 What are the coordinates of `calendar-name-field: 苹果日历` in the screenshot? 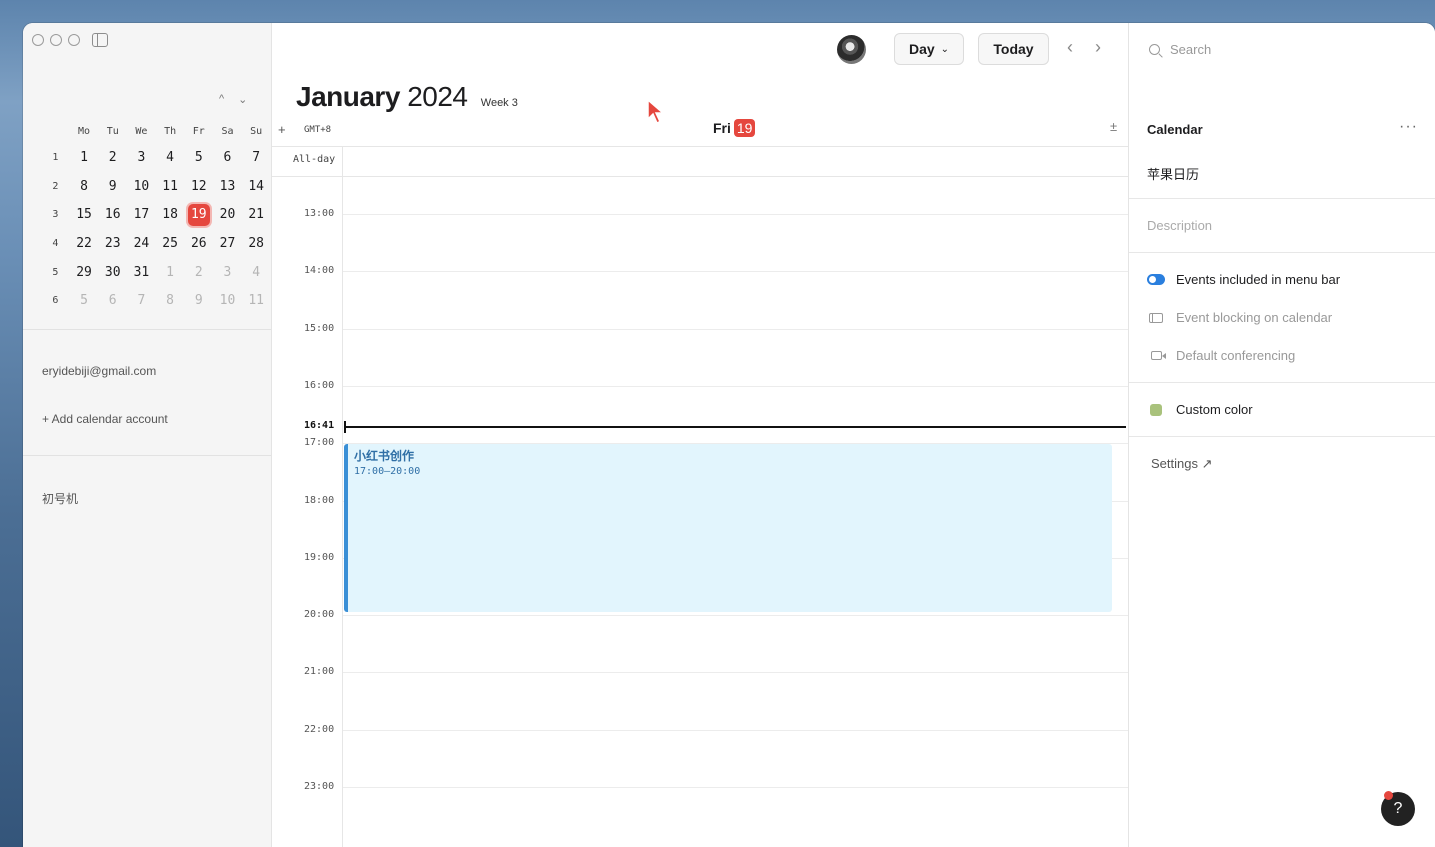 It's located at (1173, 173).